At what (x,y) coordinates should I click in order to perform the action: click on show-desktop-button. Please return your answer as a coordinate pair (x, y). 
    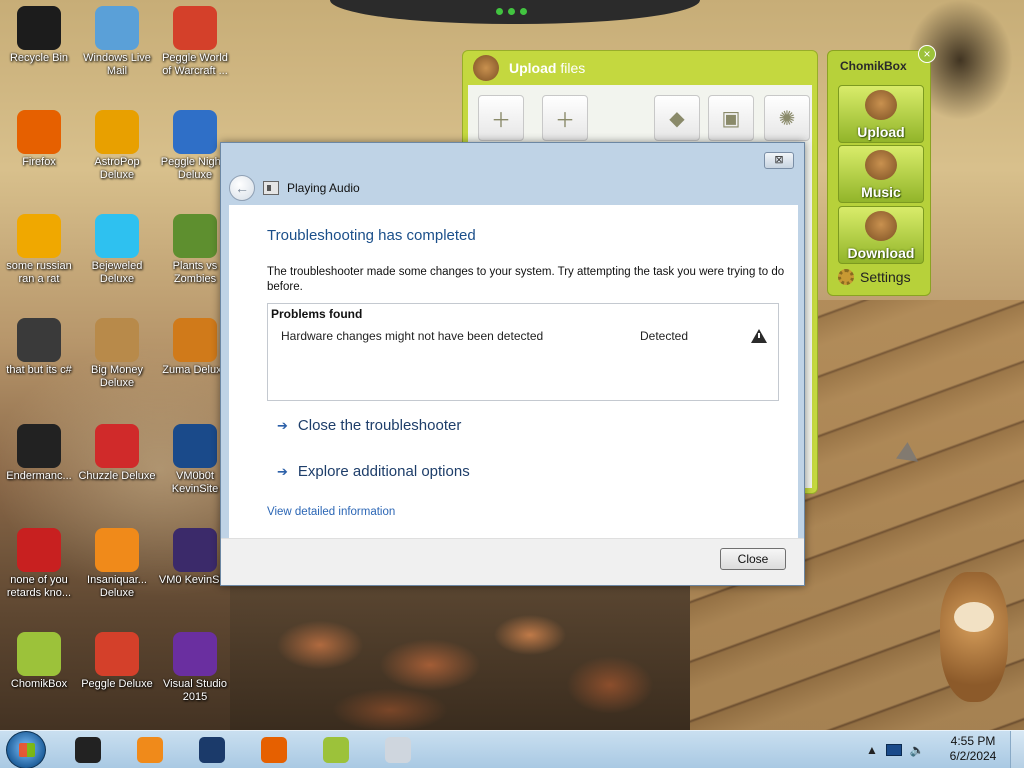
    Looking at the image, I should click on (1017, 749).